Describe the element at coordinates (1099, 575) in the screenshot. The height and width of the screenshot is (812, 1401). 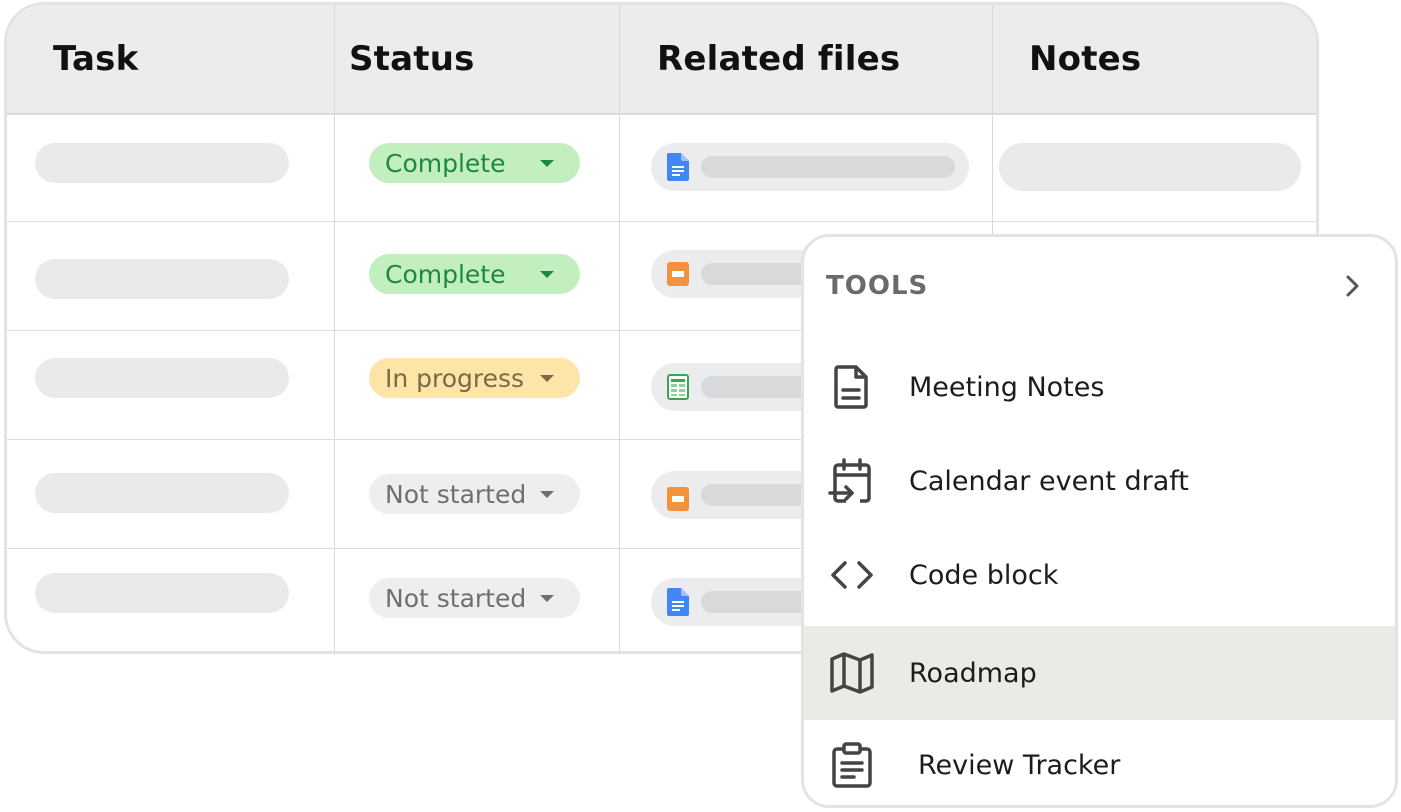
I see `menu-item-code-block: Code block` at that location.